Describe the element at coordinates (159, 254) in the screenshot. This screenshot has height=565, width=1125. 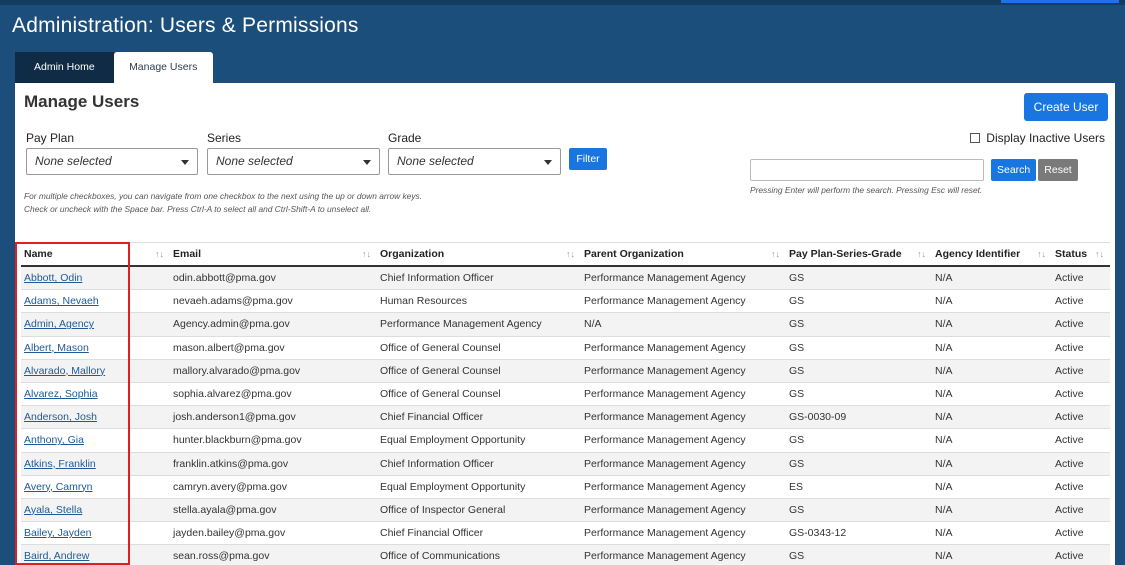
I see `sort-ascending-icon: ↑↓` at that location.